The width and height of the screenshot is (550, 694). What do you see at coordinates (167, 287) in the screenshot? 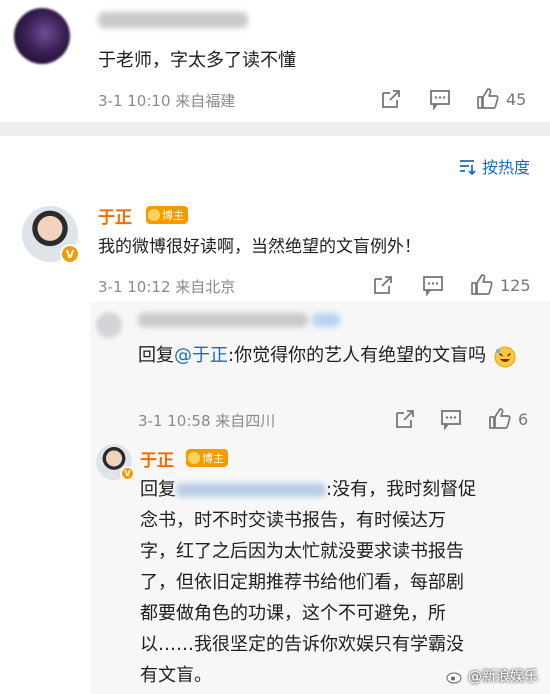
I see `comment-meta: 3-1 10:12 来自北京` at bounding box center [167, 287].